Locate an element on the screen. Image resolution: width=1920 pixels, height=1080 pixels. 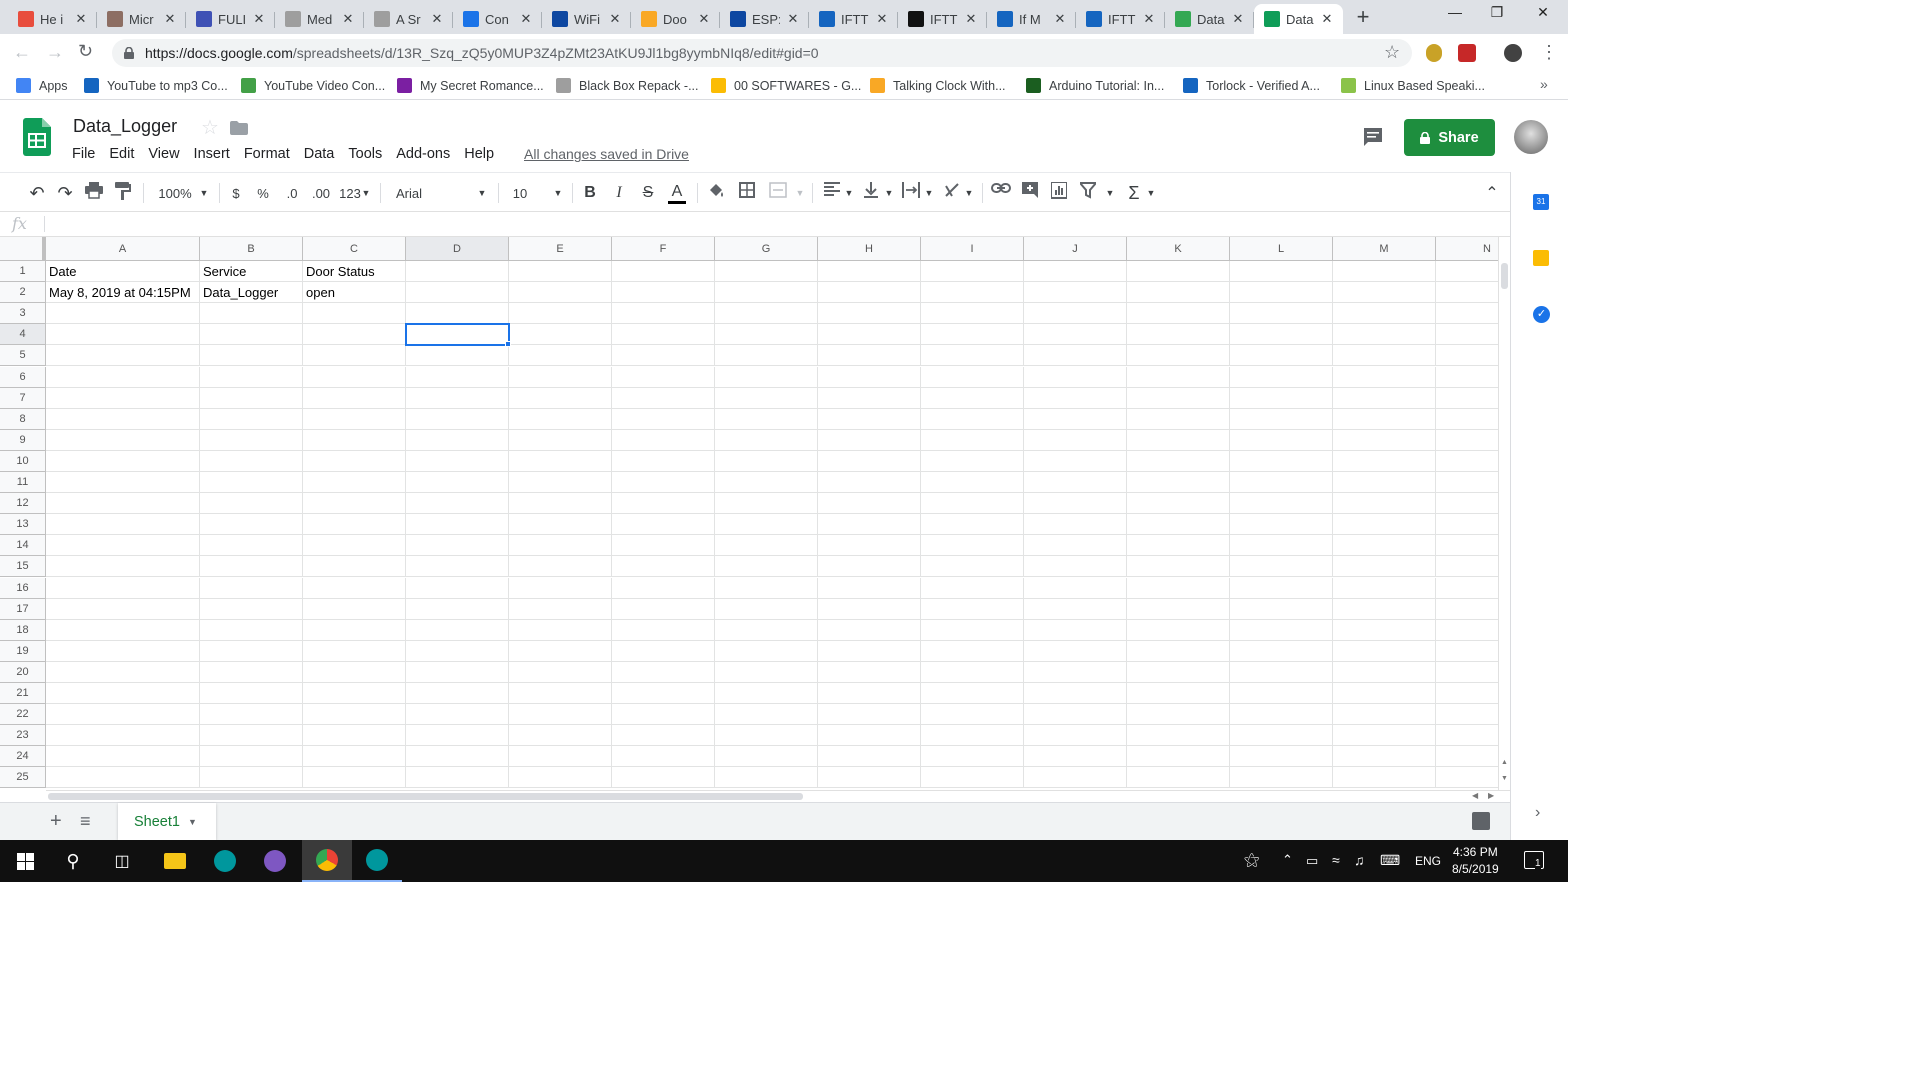
cell-D17 is located at coordinates (457, 609).